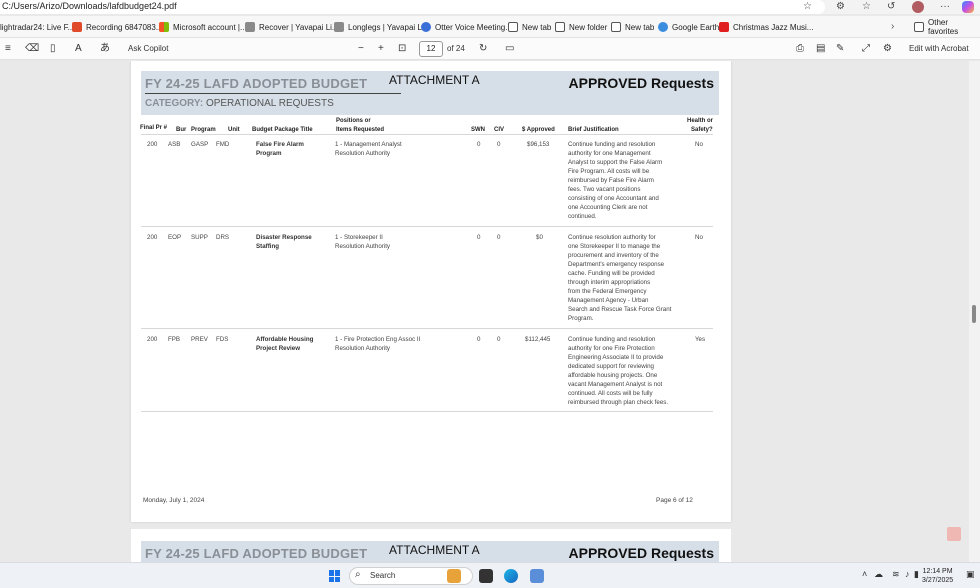  What do you see at coordinates (918, 7) in the screenshot?
I see `profile-avatar` at bounding box center [918, 7].